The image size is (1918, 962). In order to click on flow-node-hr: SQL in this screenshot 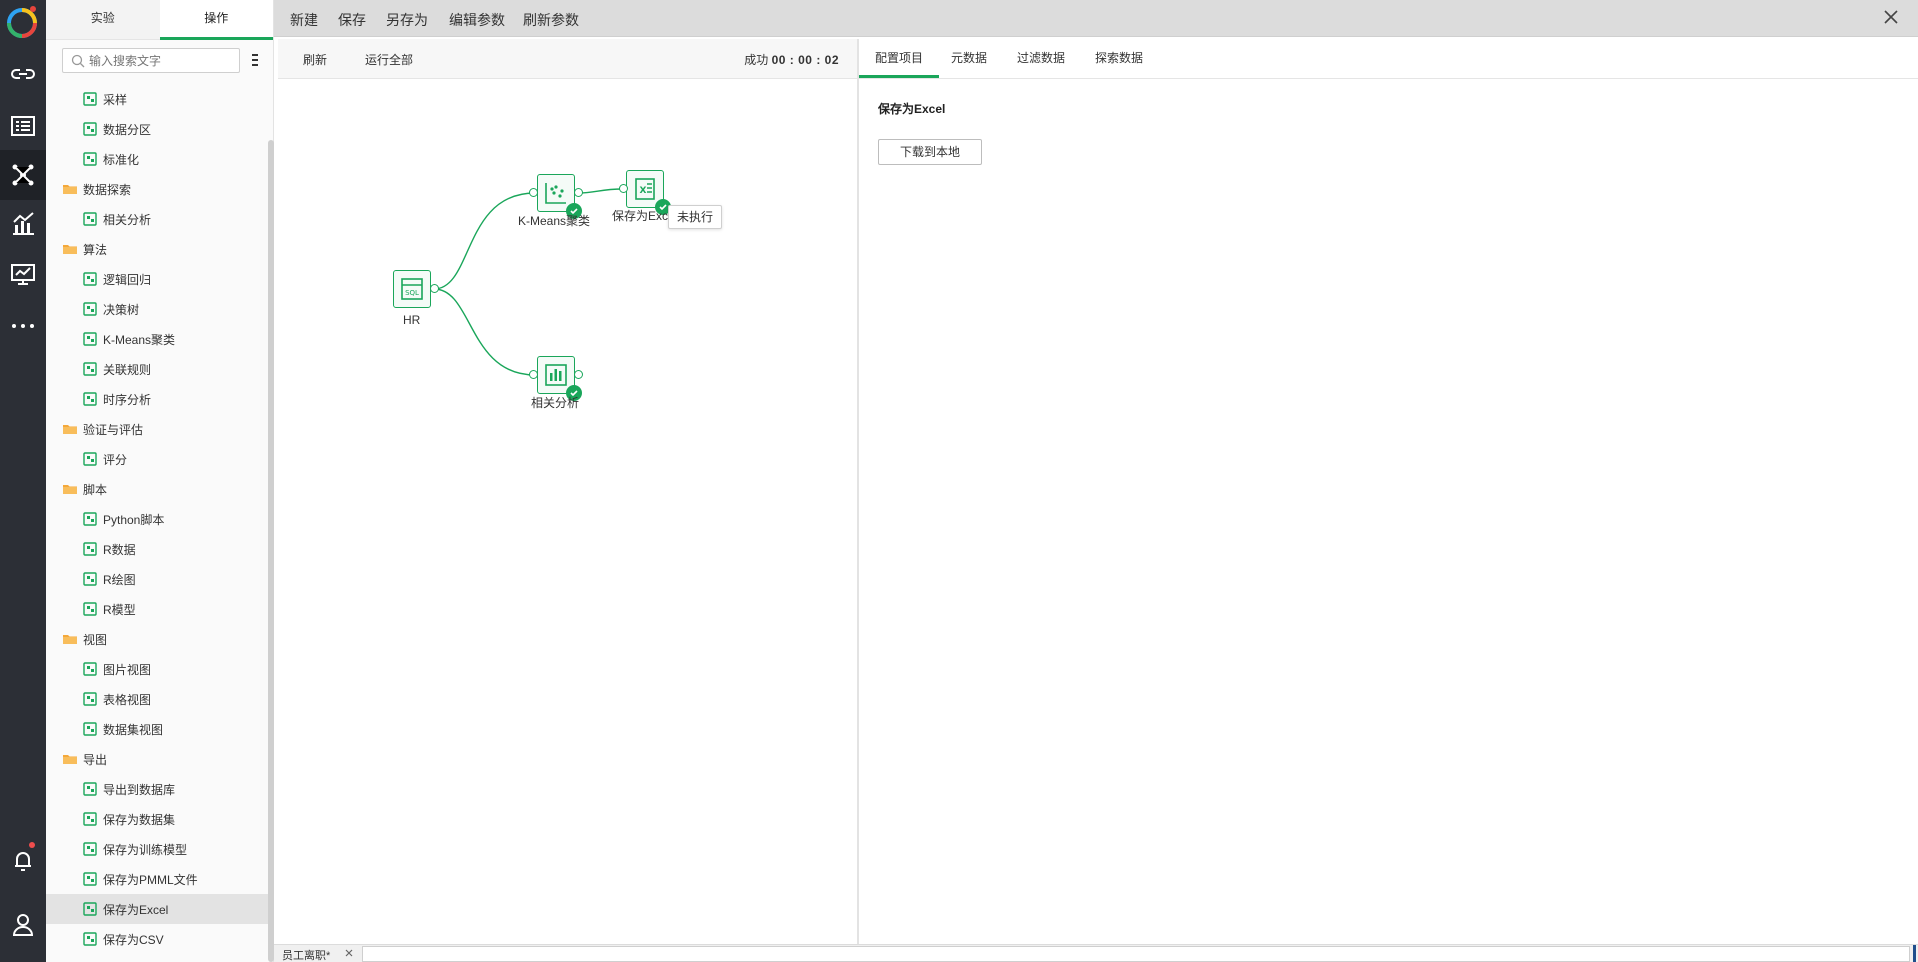, I will do `click(412, 289)`.